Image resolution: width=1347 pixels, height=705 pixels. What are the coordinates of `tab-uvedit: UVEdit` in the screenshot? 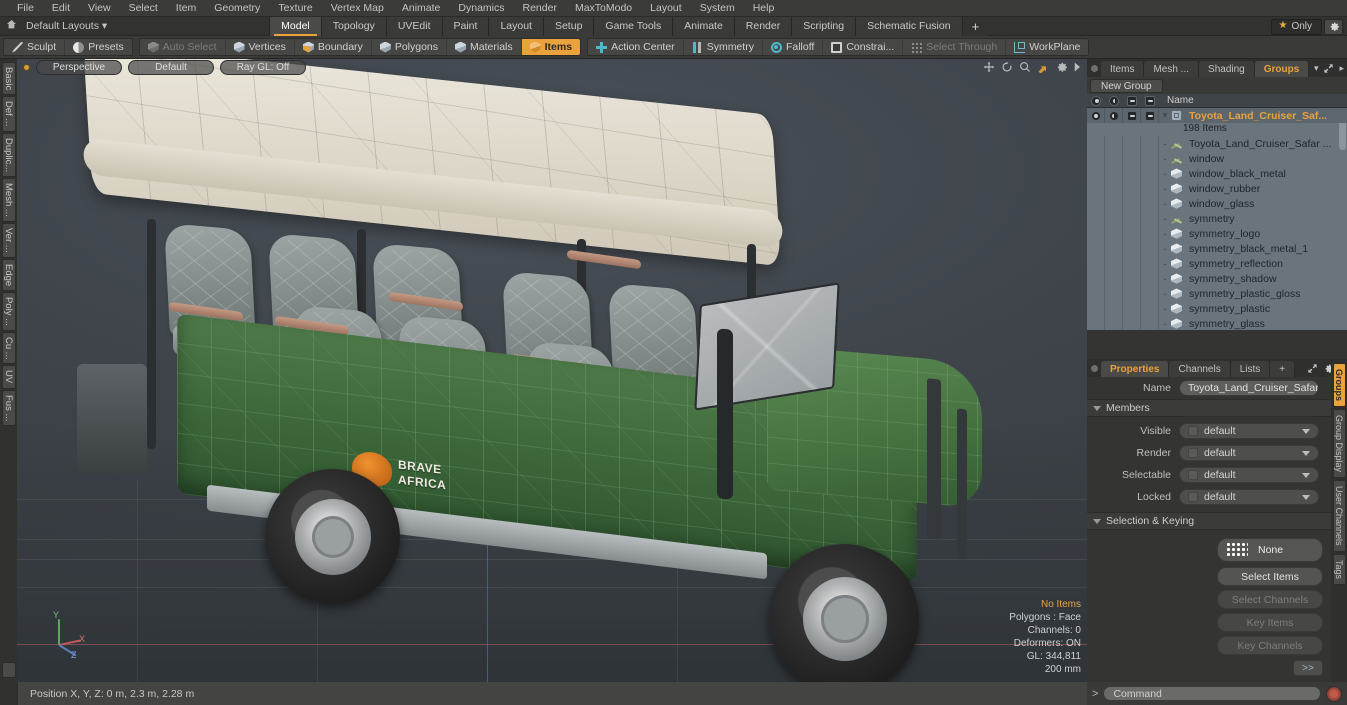 It's located at (414, 26).